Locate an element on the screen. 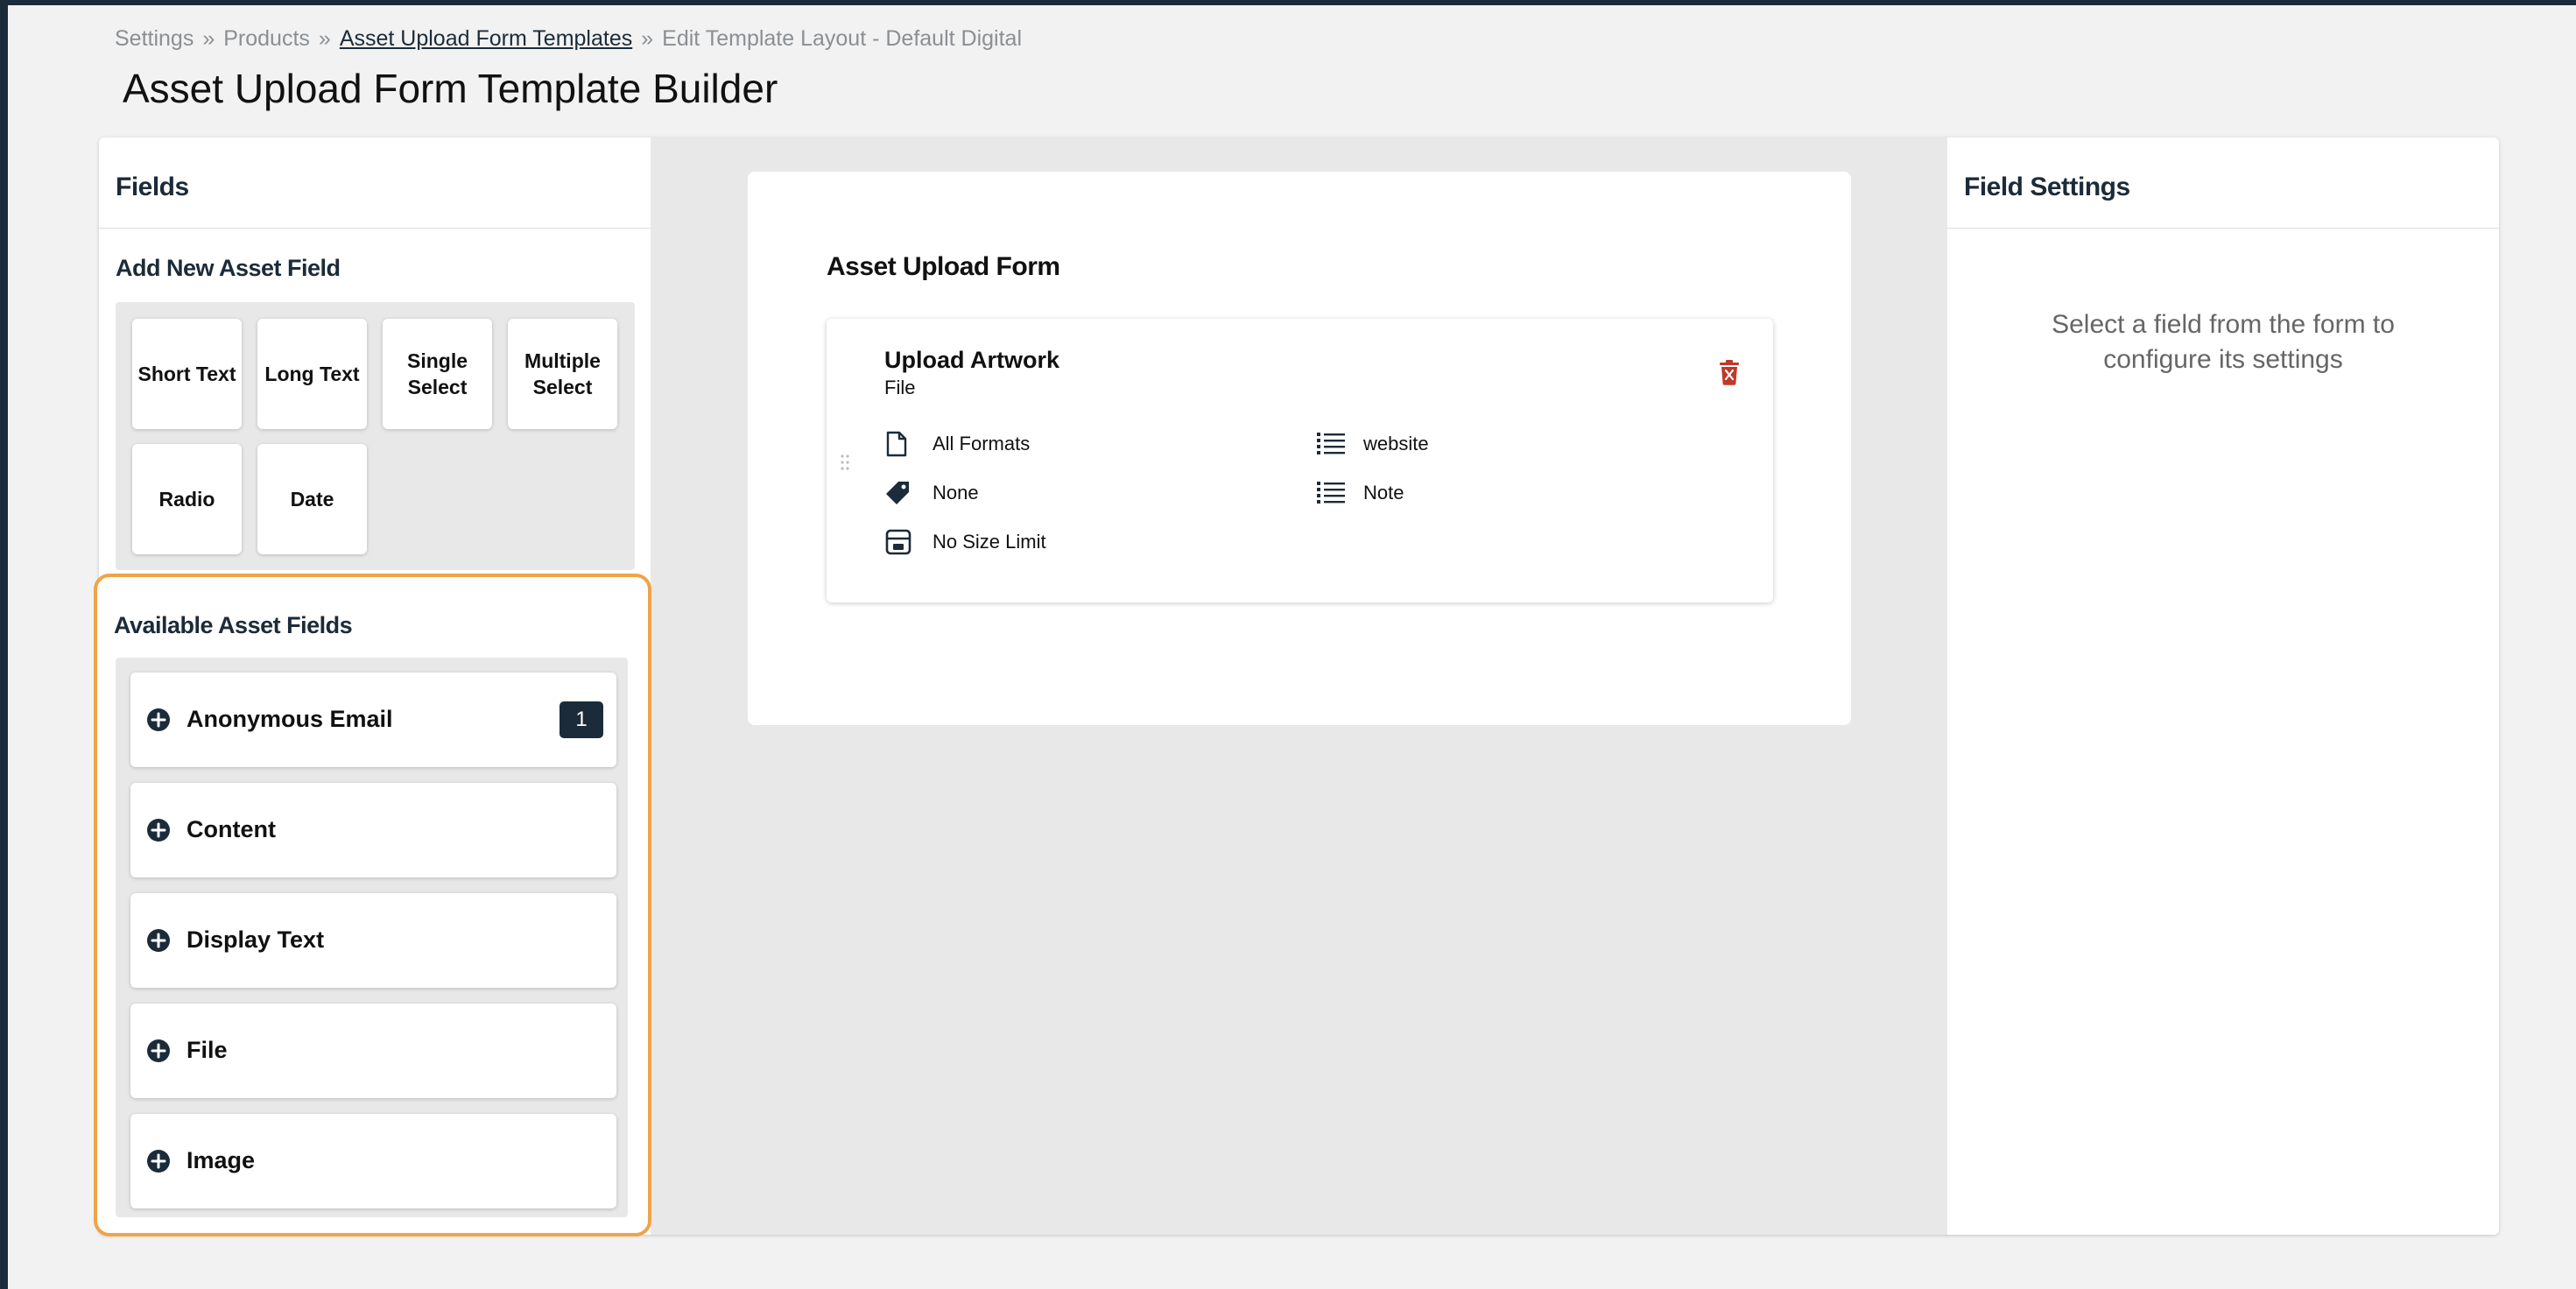 The width and height of the screenshot is (2576, 1289). trash-icon is located at coordinates (1729, 372).